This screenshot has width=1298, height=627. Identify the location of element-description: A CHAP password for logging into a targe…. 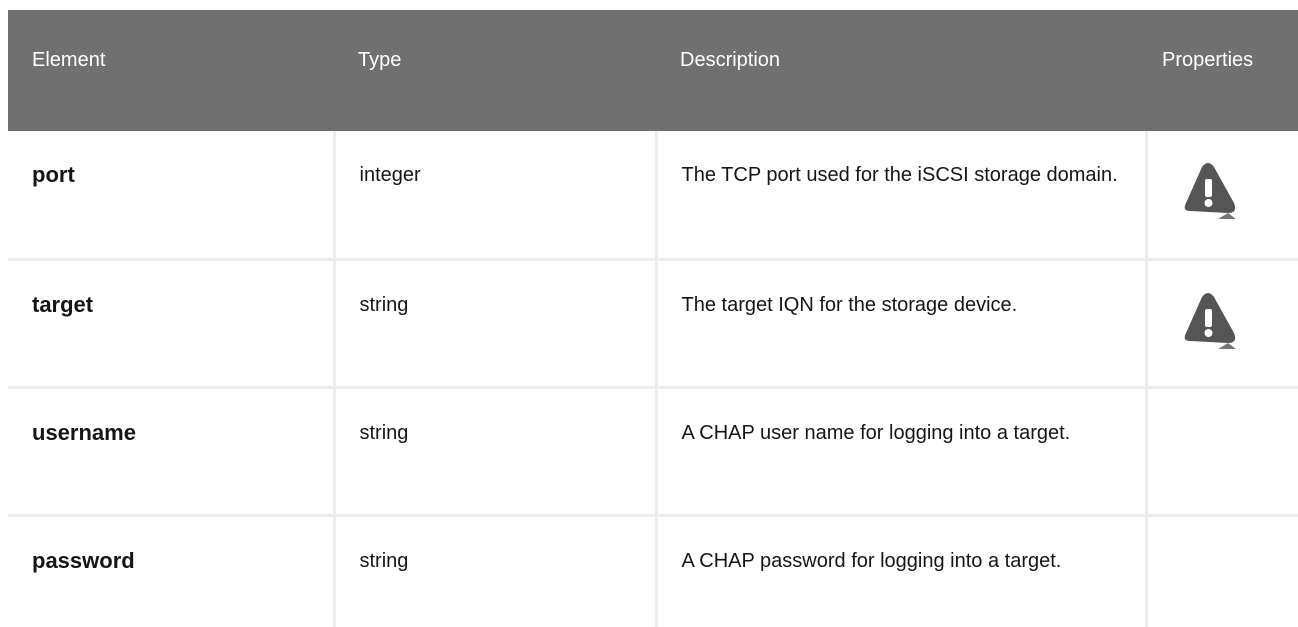
(902, 571).